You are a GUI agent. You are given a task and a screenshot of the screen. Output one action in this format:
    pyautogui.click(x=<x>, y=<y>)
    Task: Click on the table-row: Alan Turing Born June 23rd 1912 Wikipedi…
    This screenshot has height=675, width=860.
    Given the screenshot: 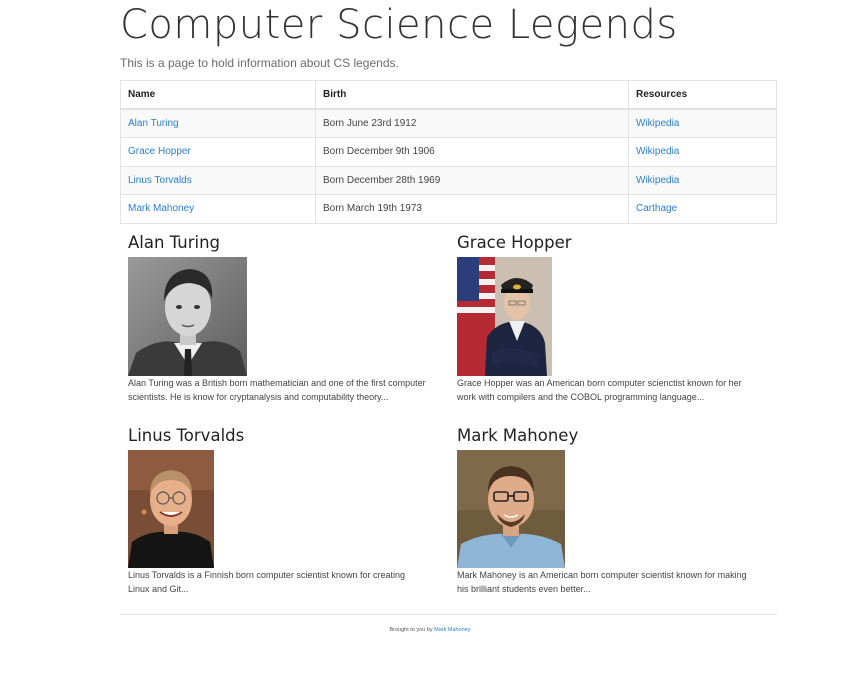 What is the action you would take?
    pyautogui.click(x=448, y=123)
    